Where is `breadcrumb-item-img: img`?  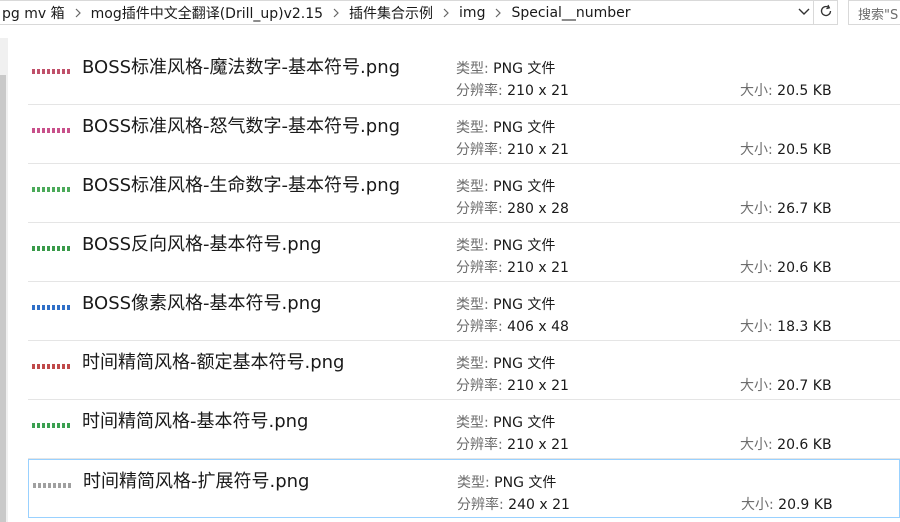 breadcrumb-item-img: img is located at coordinates (472, 12).